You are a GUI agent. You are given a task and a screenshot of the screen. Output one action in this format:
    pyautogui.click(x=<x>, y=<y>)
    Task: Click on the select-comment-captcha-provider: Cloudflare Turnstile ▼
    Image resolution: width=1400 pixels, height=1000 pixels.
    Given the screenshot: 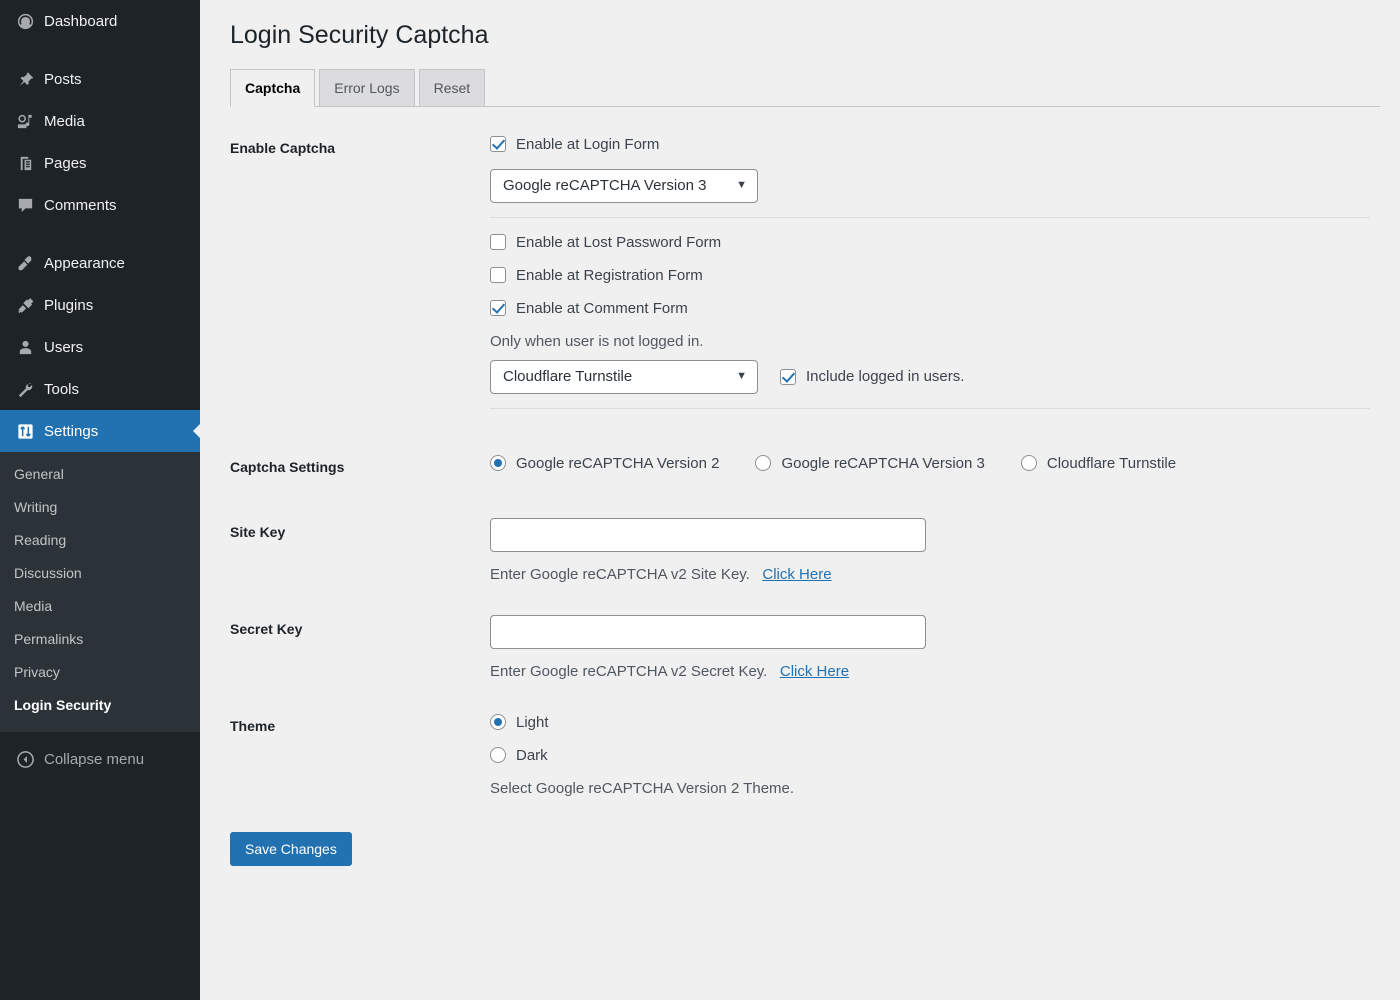 What is the action you would take?
    pyautogui.click(x=624, y=376)
    